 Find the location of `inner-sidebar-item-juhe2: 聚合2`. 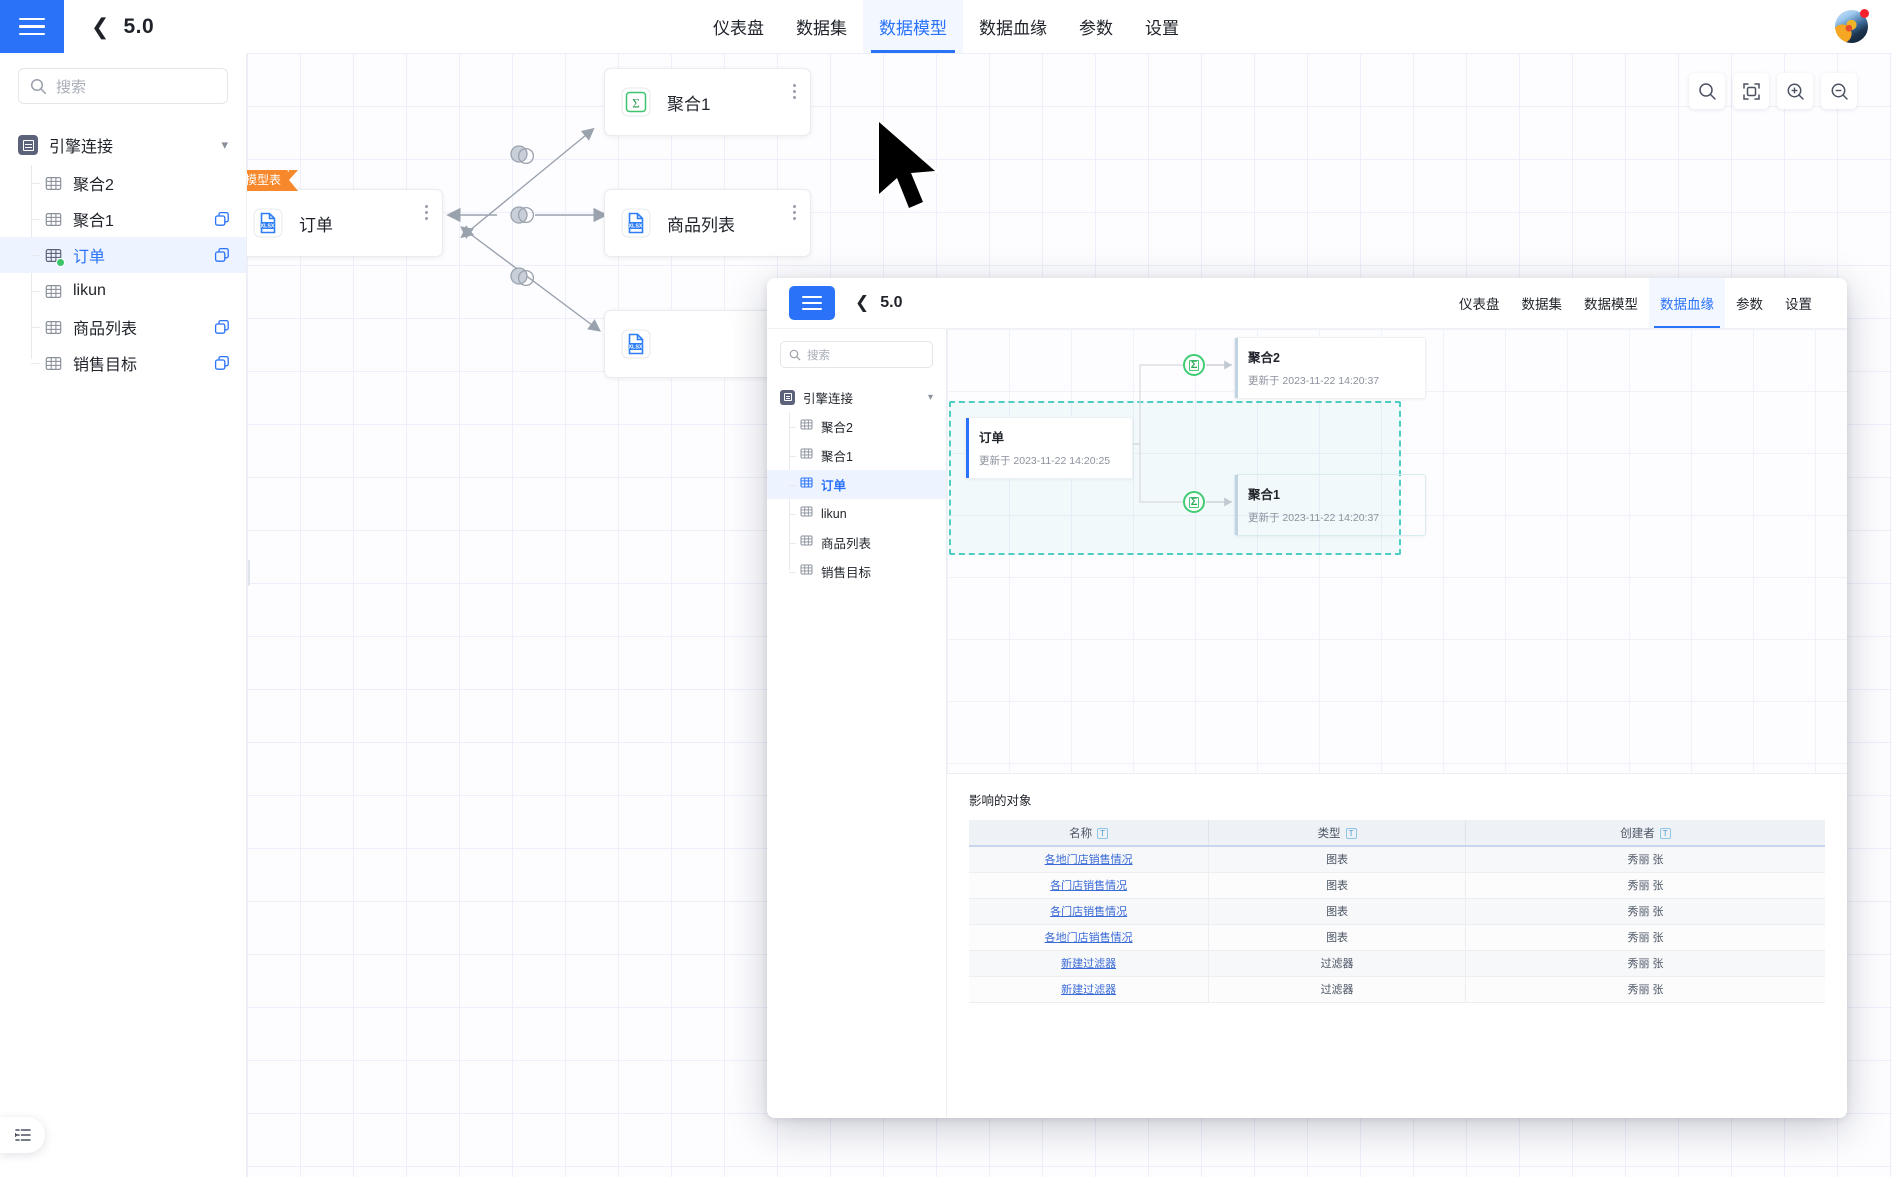

inner-sidebar-item-juhe2: 聚合2 is located at coordinates (856, 426).